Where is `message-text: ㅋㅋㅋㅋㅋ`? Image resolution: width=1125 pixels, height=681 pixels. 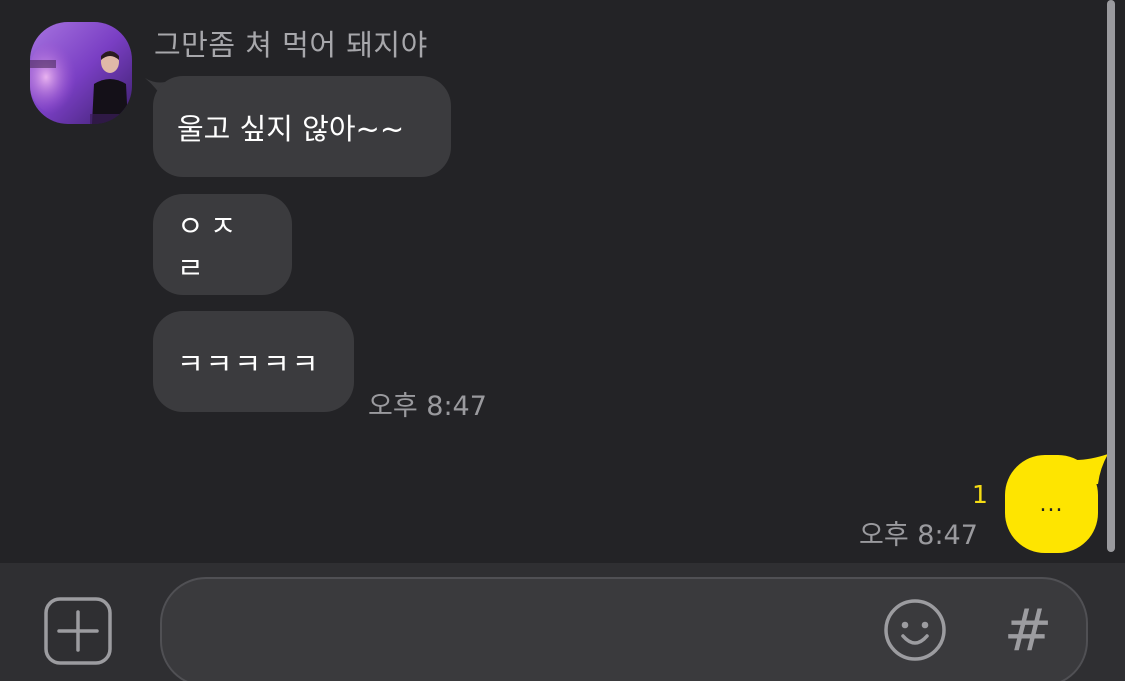 message-text: ㅋㅋㅋㅋㅋ is located at coordinates (249, 363).